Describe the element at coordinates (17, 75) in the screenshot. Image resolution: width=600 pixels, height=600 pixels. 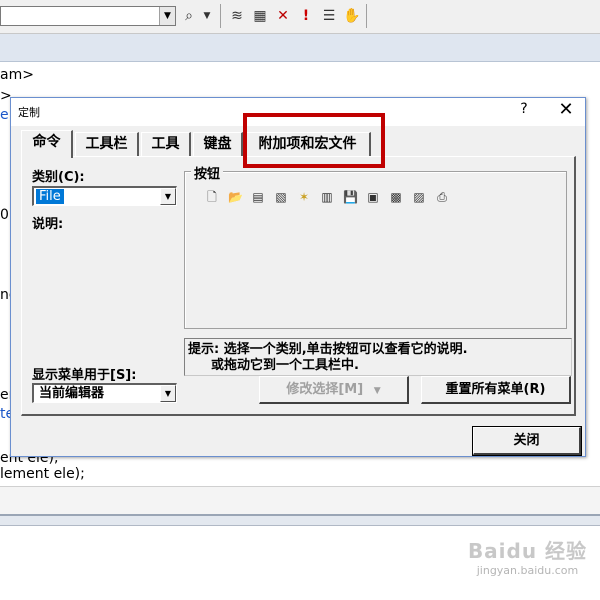
I see `code-line: am>` at that location.